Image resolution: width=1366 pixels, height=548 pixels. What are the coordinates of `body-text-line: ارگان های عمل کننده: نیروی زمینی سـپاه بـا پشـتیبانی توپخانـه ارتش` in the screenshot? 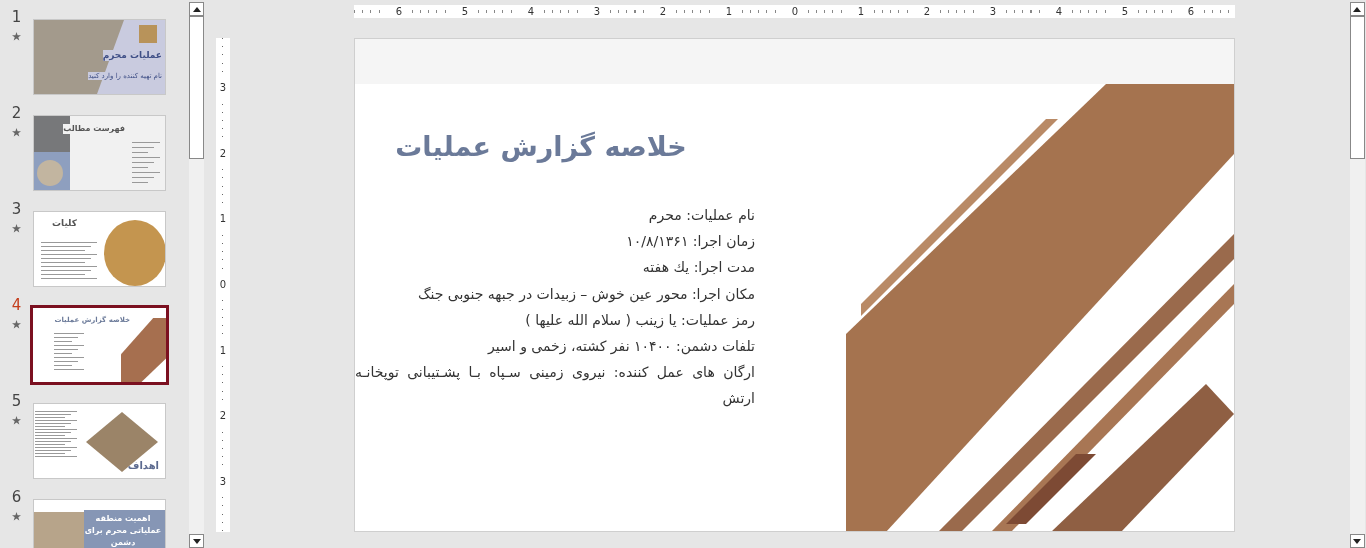 It's located at (555, 386).